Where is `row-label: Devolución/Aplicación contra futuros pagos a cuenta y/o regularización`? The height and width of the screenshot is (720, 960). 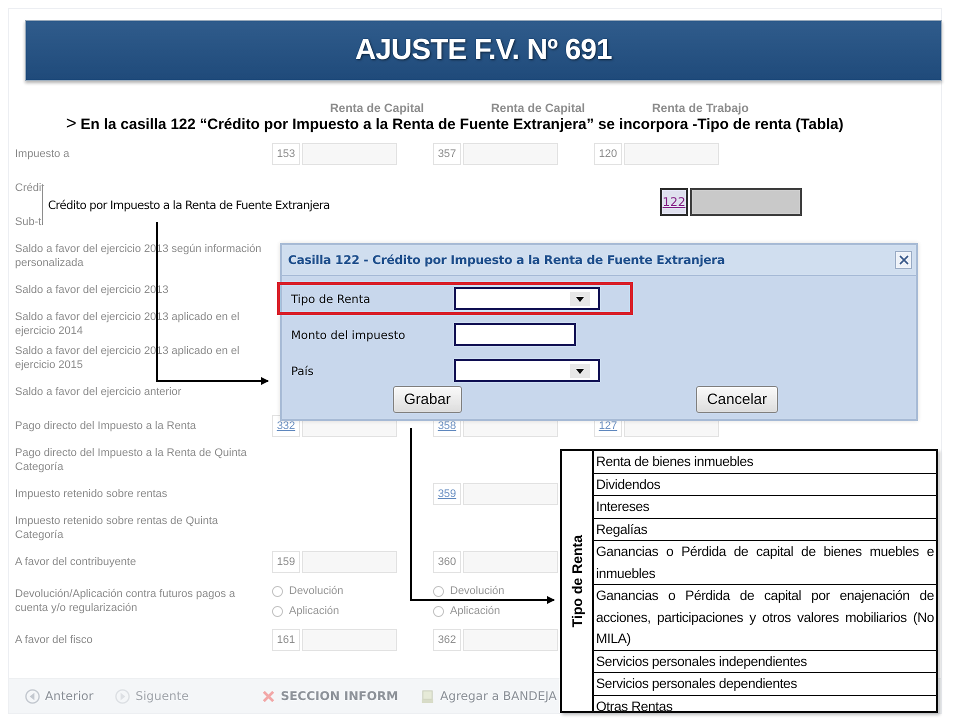
row-label: Devolución/Aplicación contra futuros pagos a cuenta y/o regularización is located at coordinates (125, 601).